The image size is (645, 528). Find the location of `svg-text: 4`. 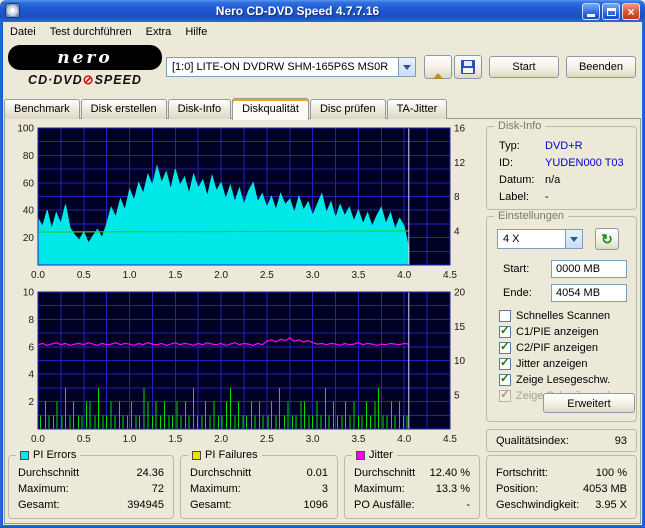

svg-text: 4 is located at coordinates (31, 375).